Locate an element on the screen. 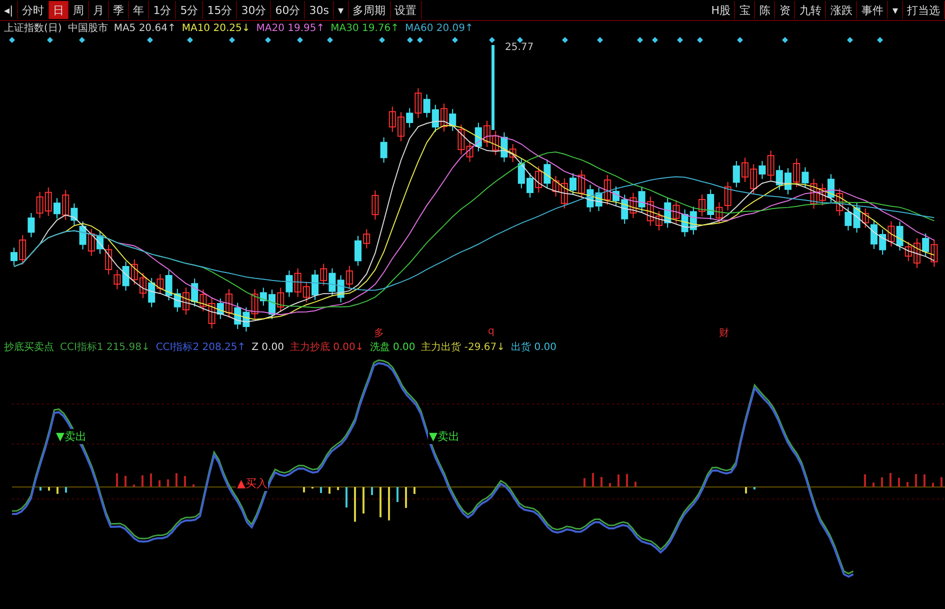 This screenshot has width=945, height=609. toolbar-button: 宝 is located at coordinates (745, 10).